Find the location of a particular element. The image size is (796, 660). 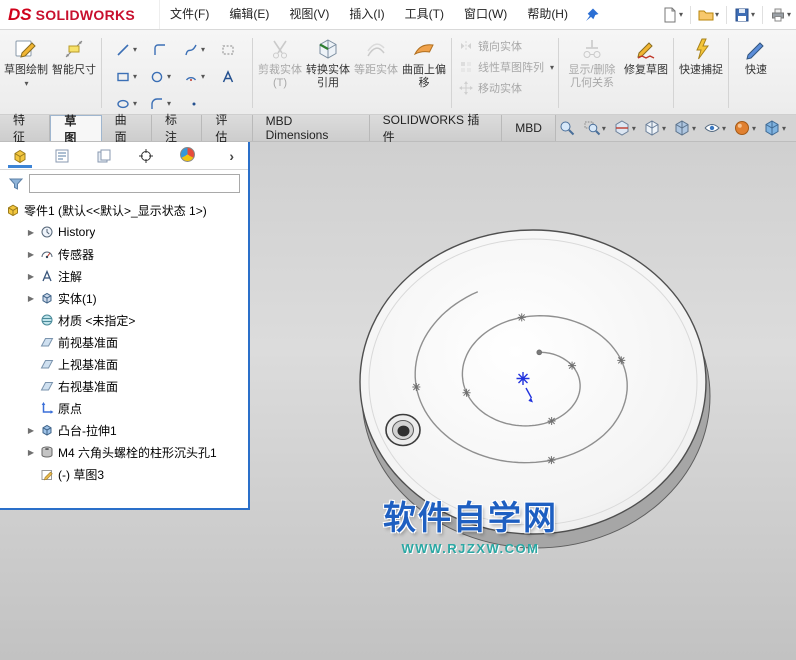

tree-filter-input is located at coordinates (134, 183).